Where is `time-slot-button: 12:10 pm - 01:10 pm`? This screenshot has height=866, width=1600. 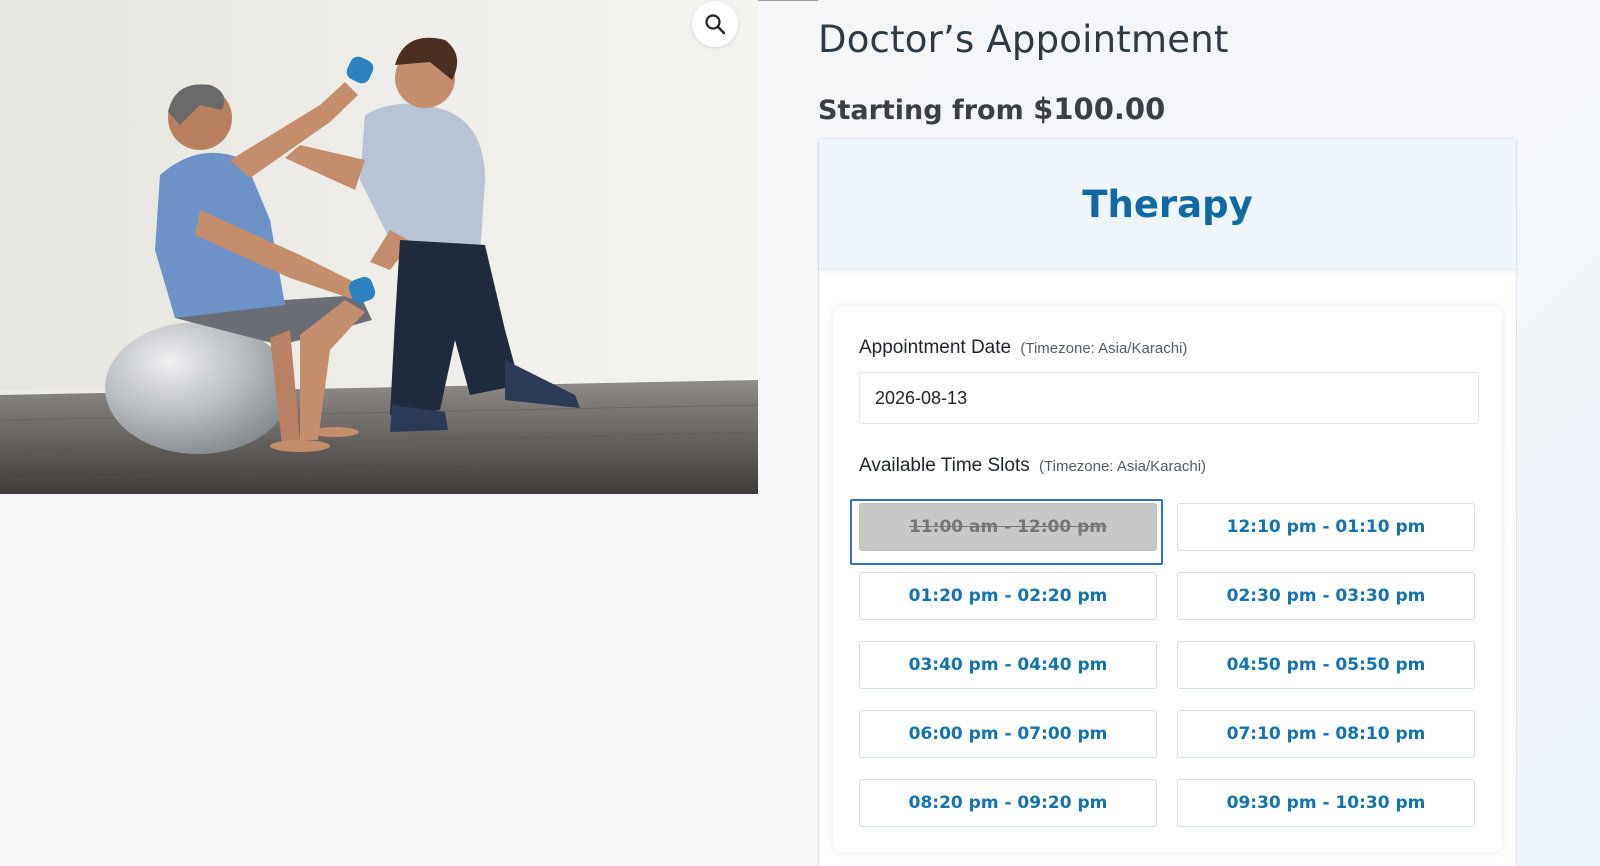 time-slot-button: 12:10 pm - 01:10 pm is located at coordinates (1326, 527).